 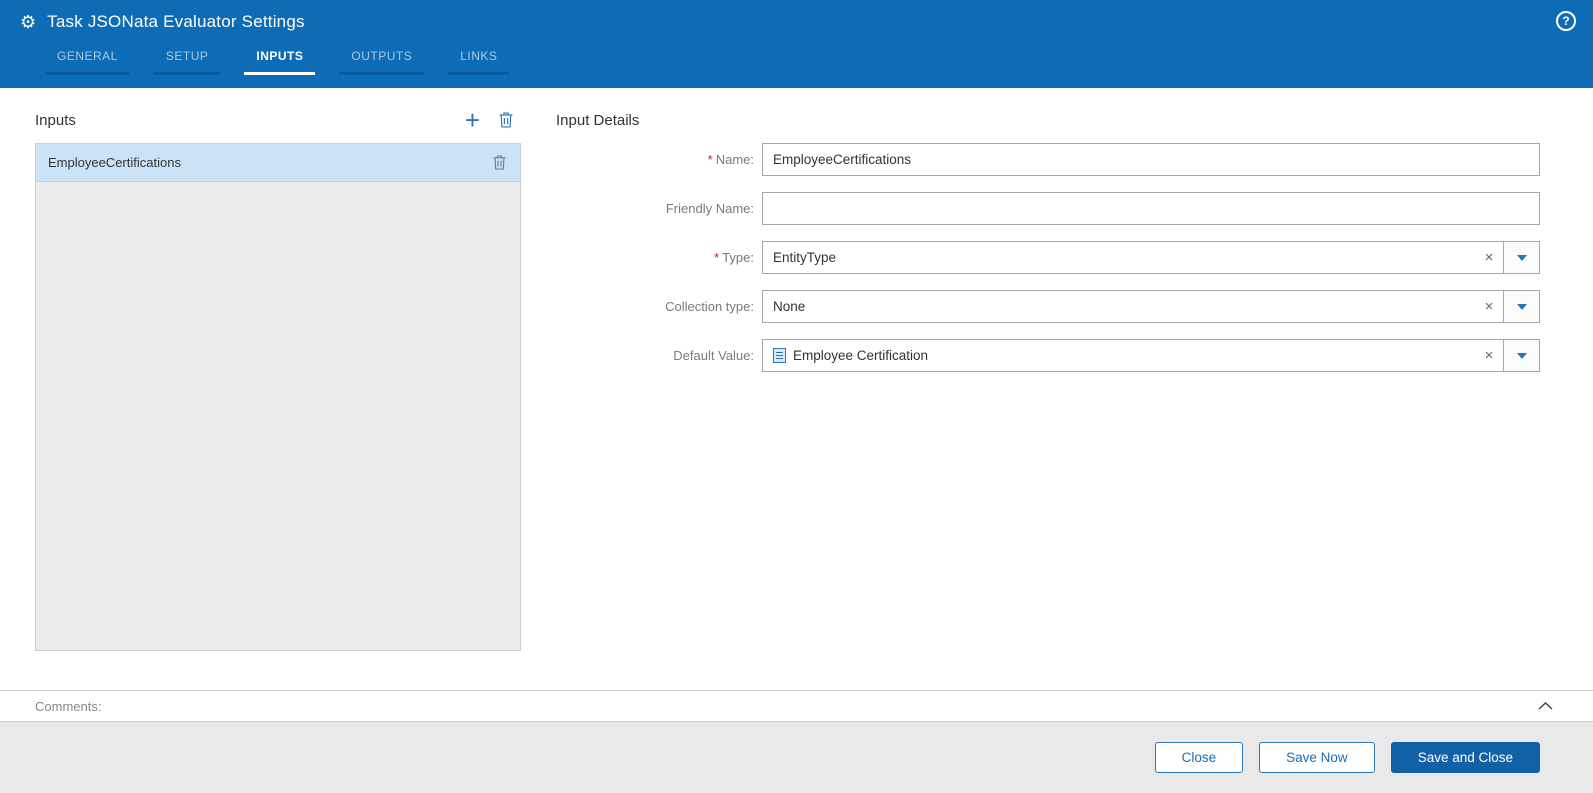 What do you see at coordinates (176, 21) in the screenshot?
I see `page-title: Task JSONata Evaluator Settings` at bounding box center [176, 21].